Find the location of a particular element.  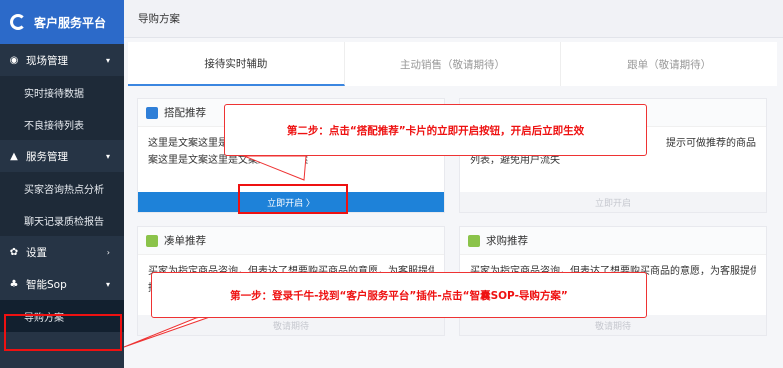

menu-group-service: ▲ 服务管理 ▾ is located at coordinates (62, 156).